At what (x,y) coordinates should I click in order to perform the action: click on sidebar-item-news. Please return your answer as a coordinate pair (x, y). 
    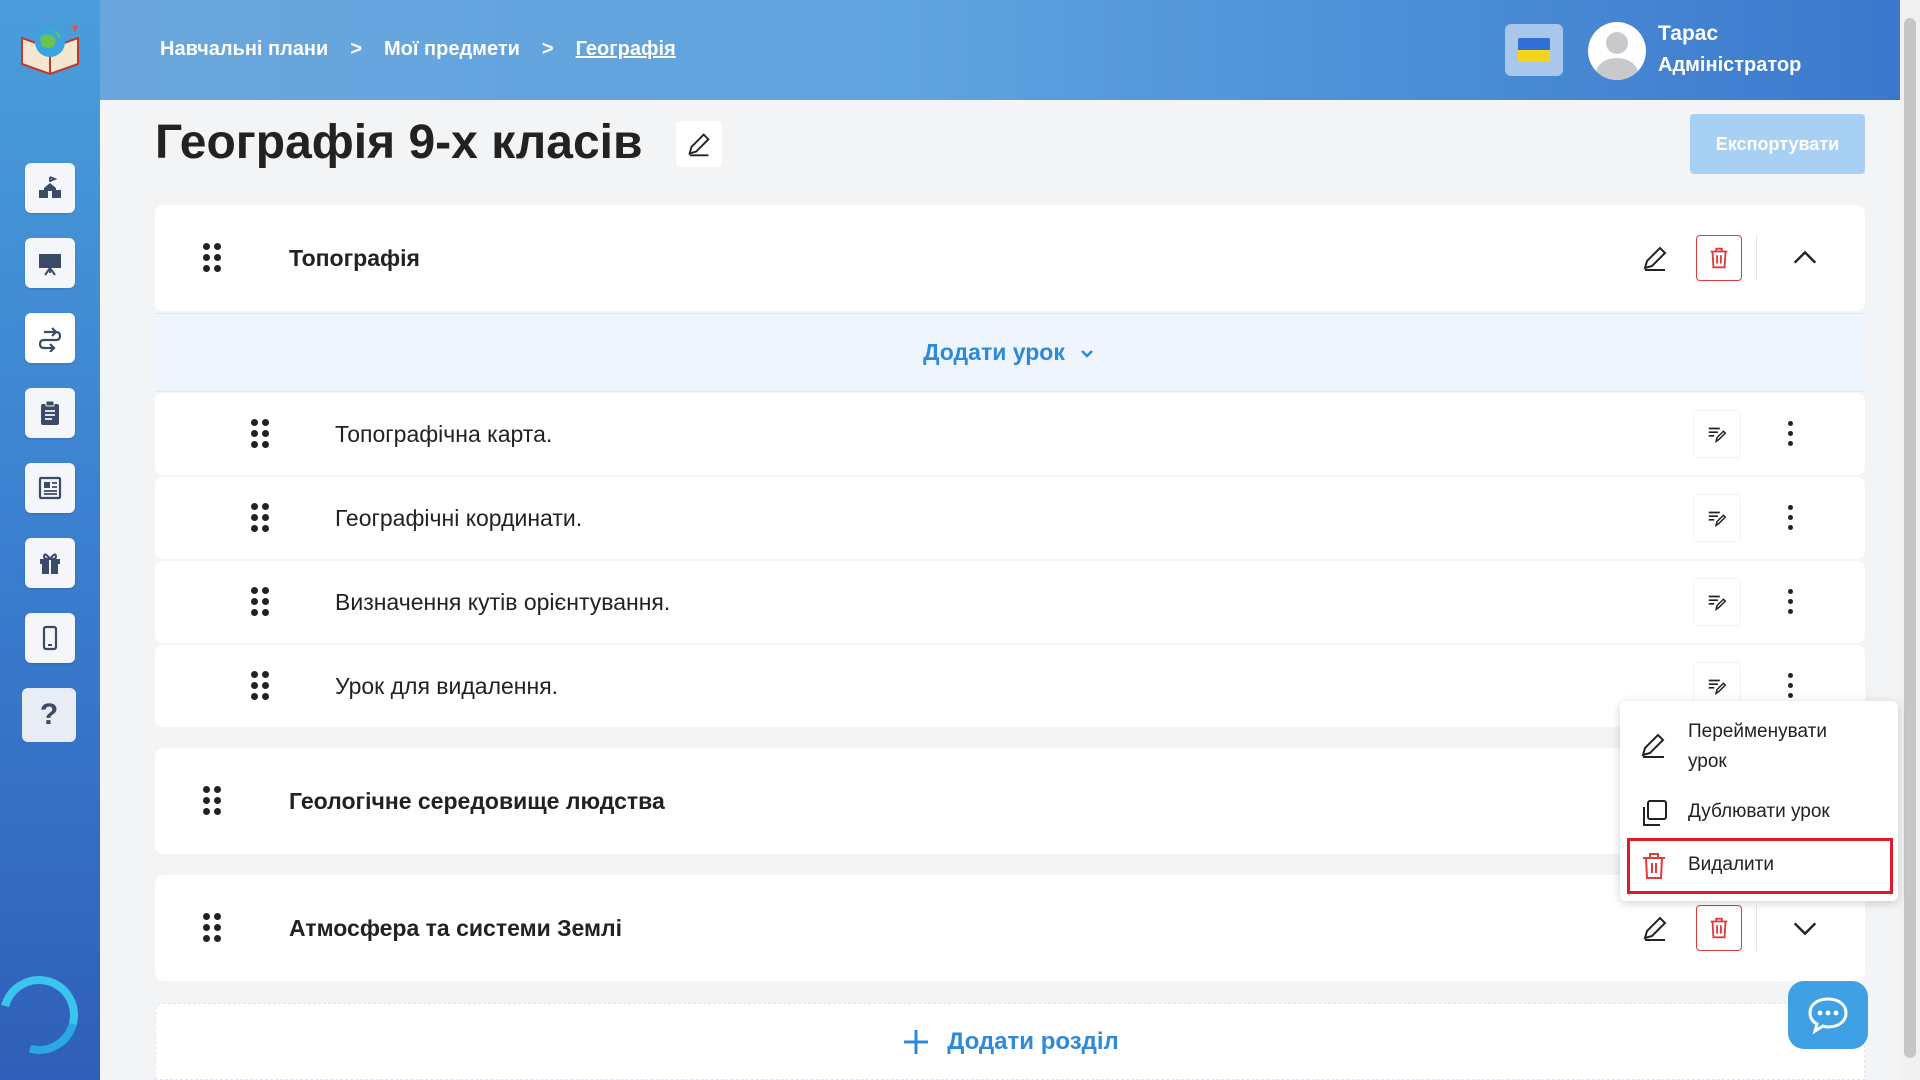
    Looking at the image, I should click on (50, 488).